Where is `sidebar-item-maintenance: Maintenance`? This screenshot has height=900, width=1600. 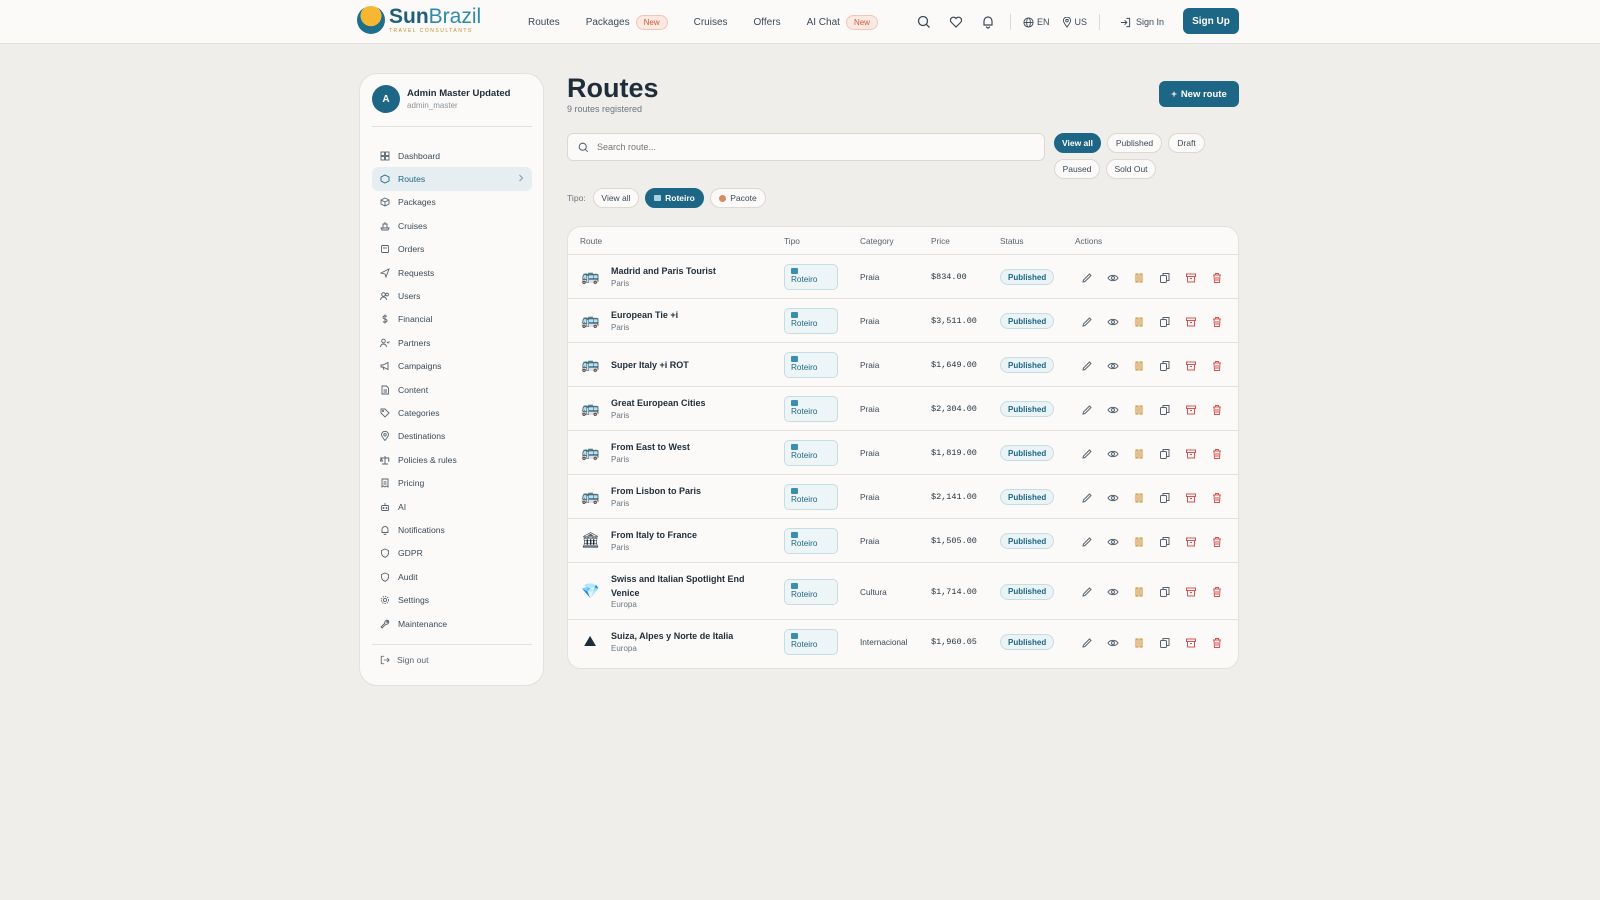 sidebar-item-maintenance: Maintenance is located at coordinates (452, 623).